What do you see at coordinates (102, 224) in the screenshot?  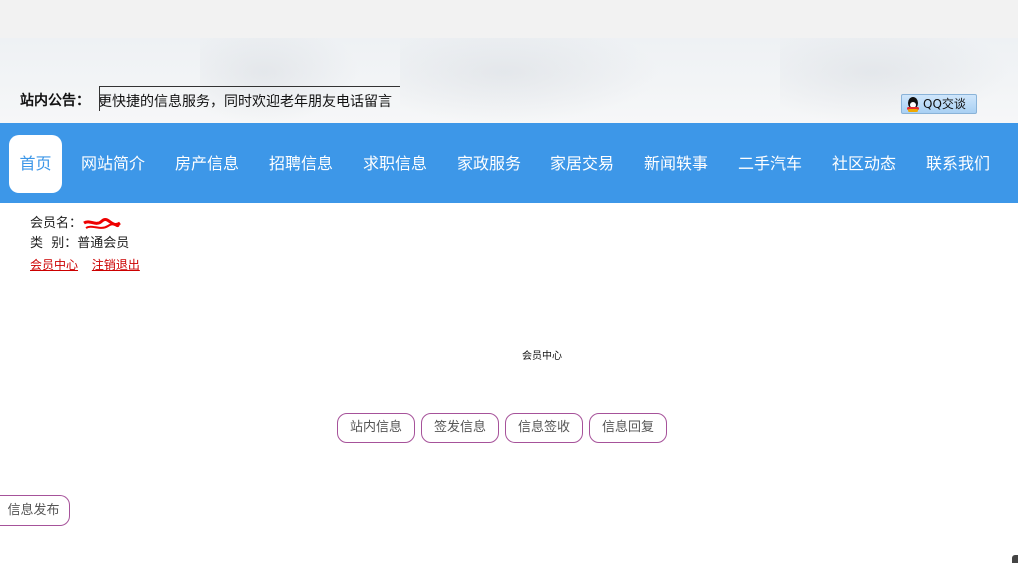 I see `member-name-redacted` at bounding box center [102, 224].